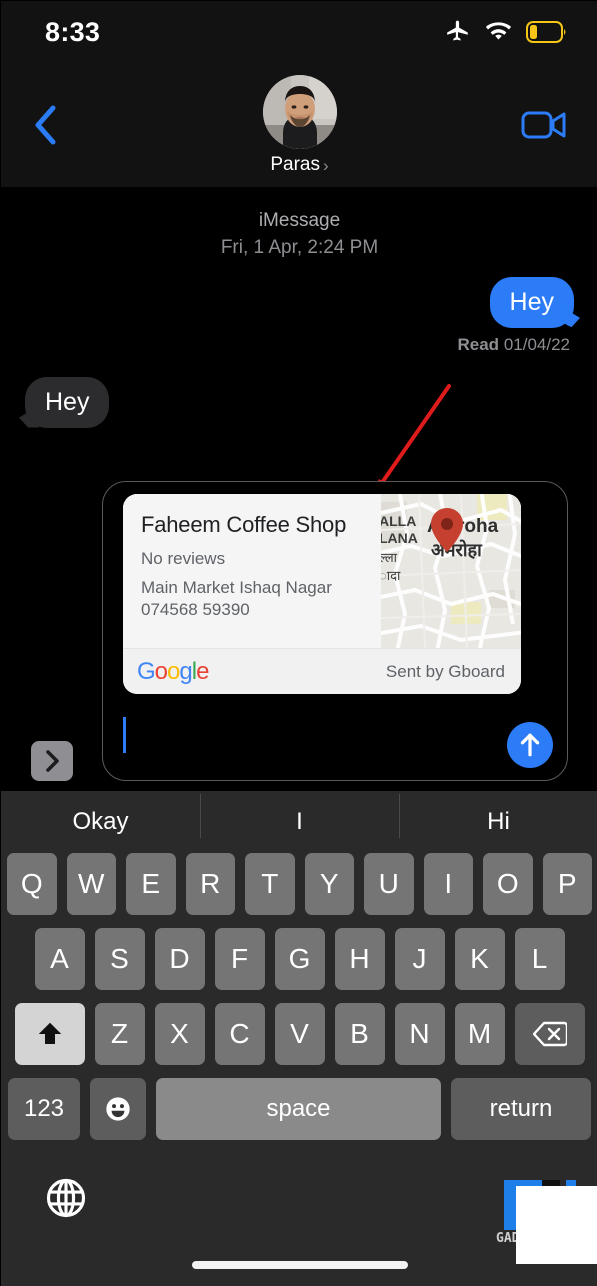  What do you see at coordinates (478, 526) in the screenshot?
I see `svg-text: roha` at bounding box center [478, 526].